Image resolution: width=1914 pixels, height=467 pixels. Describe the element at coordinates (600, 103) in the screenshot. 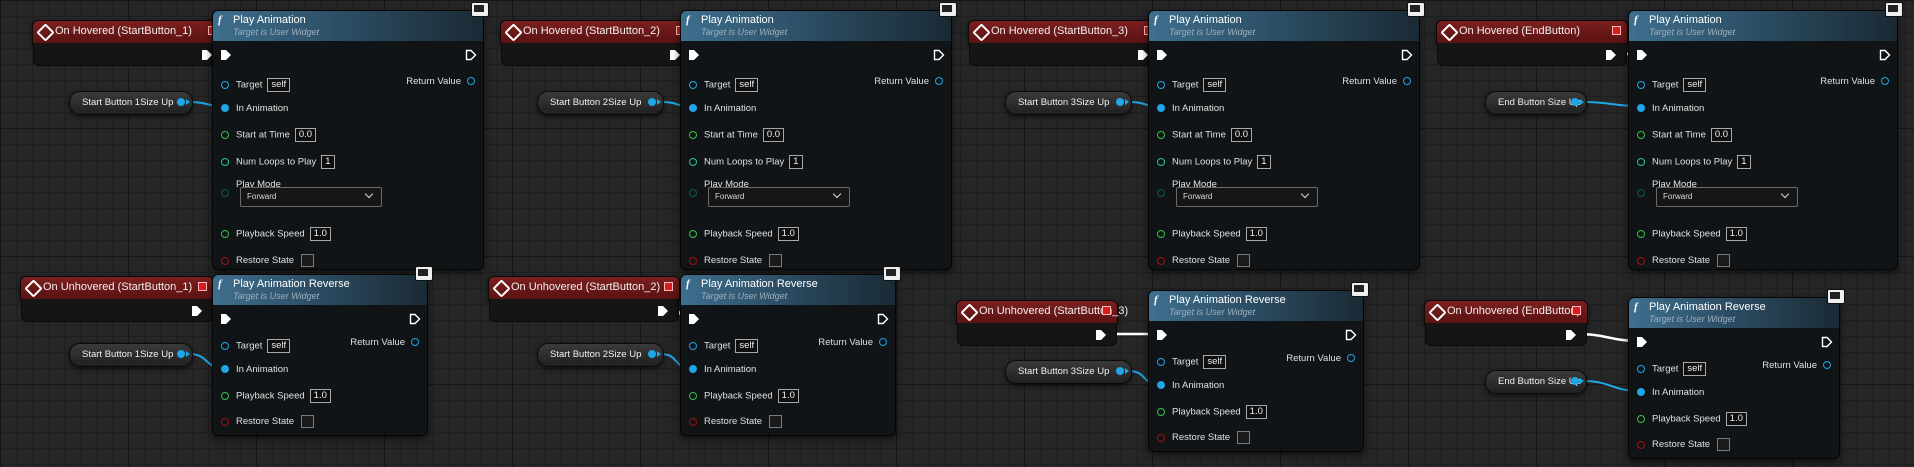

I see `variable-getter: Start Button 2Size Up` at that location.